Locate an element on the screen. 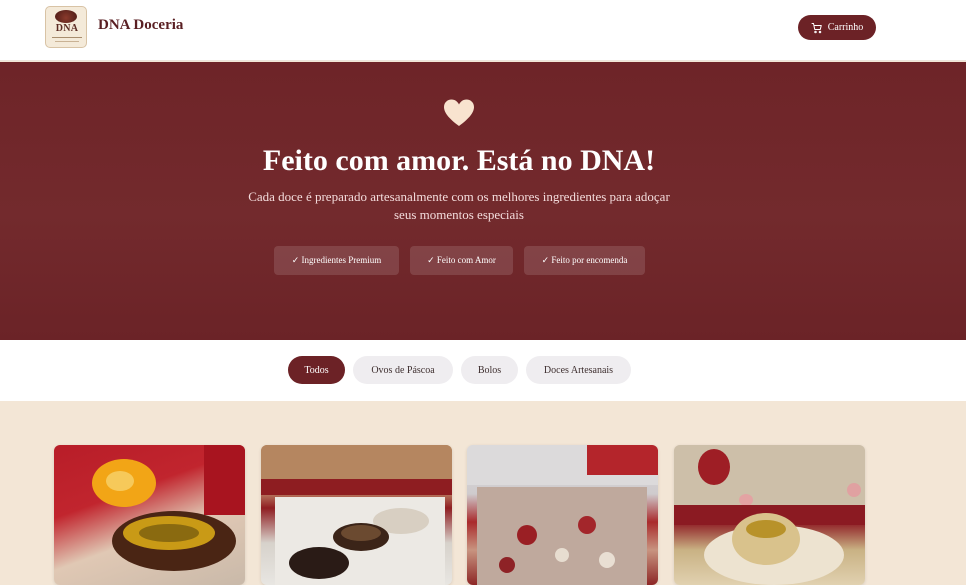 The height and width of the screenshot is (585, 966). logo-text: DNA is located at coordinates (67, 28).